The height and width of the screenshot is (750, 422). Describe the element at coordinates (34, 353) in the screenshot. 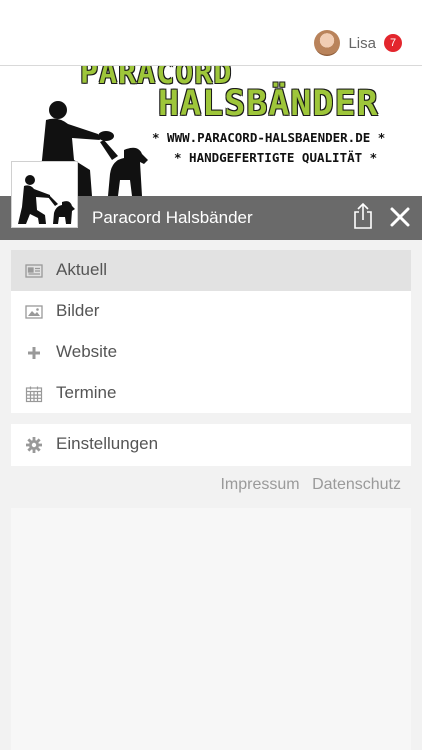

I see `plus-icon` at that location.